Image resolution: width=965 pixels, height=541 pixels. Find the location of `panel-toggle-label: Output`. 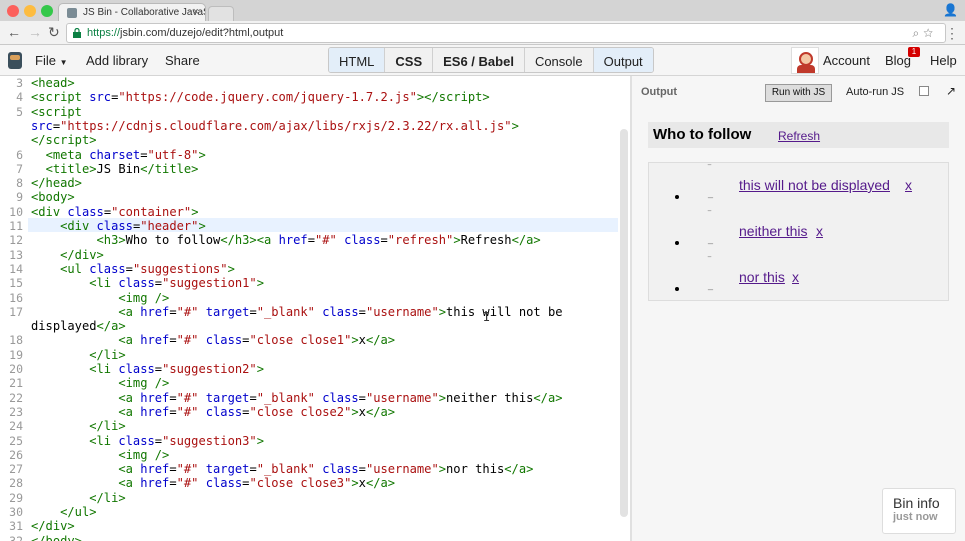

panel-toggle-label: Output is located at coordinates (623, 61).